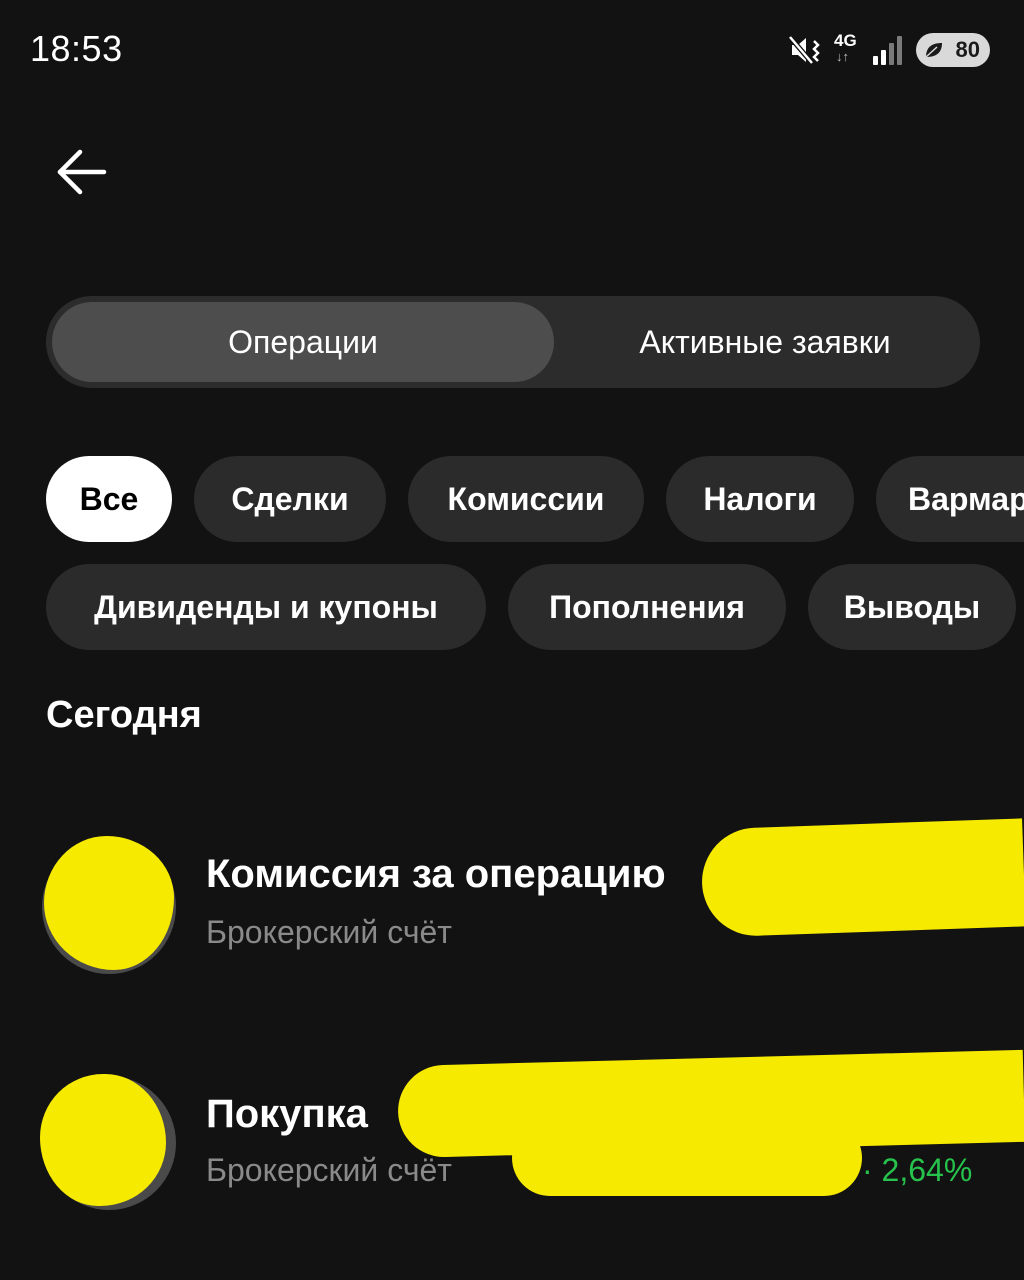 The width and height of the screenshot is (1024, 1280). I want to click on filter-chip-deposits: Пополнения, so click(647, 607).